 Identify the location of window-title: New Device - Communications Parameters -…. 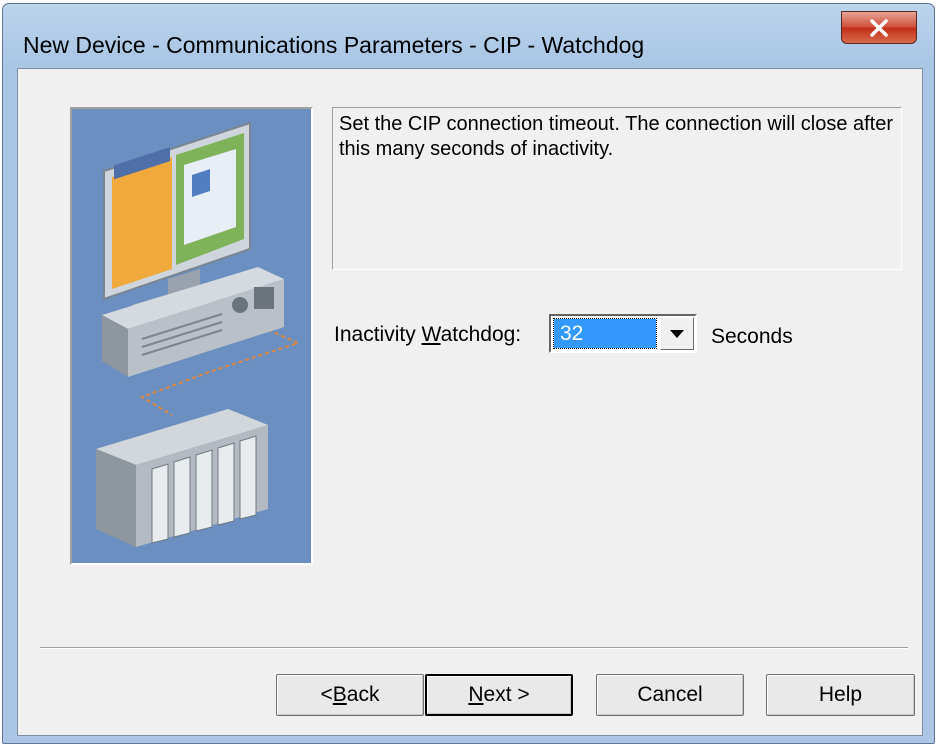
(334, 45).